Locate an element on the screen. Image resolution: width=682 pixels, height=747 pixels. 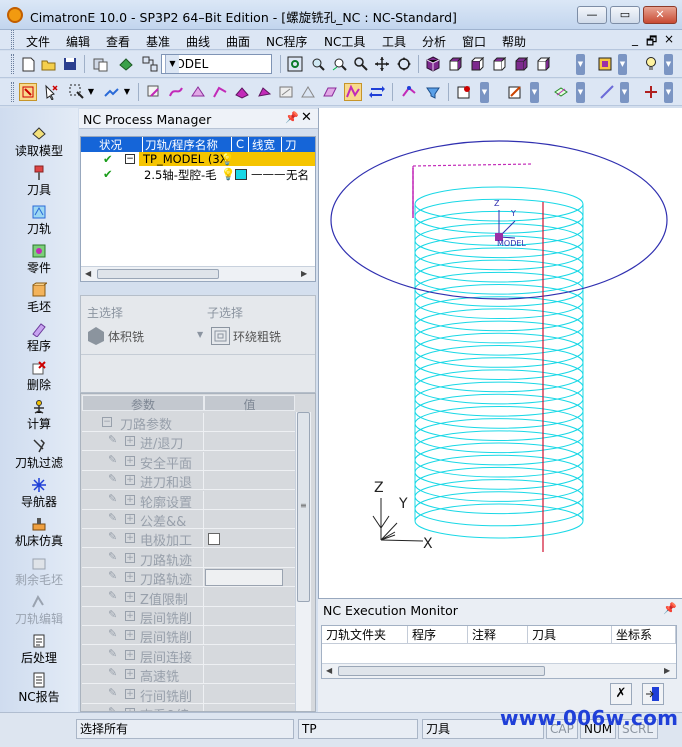
exec-exit-icon is located at coordinates (653, 694).